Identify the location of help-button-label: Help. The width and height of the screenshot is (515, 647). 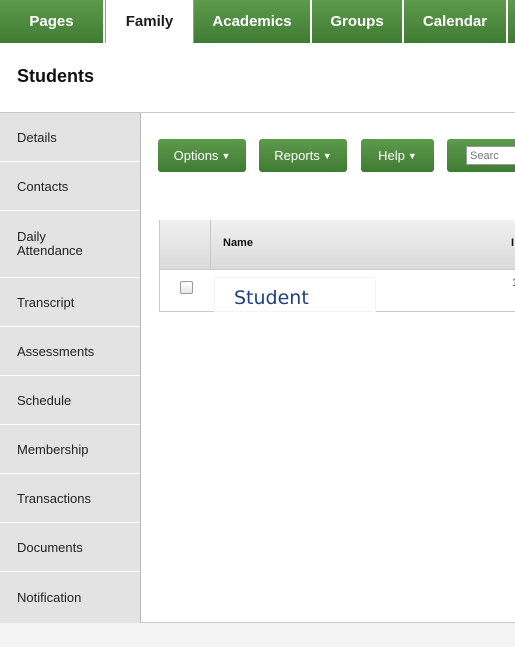
(391, 155).